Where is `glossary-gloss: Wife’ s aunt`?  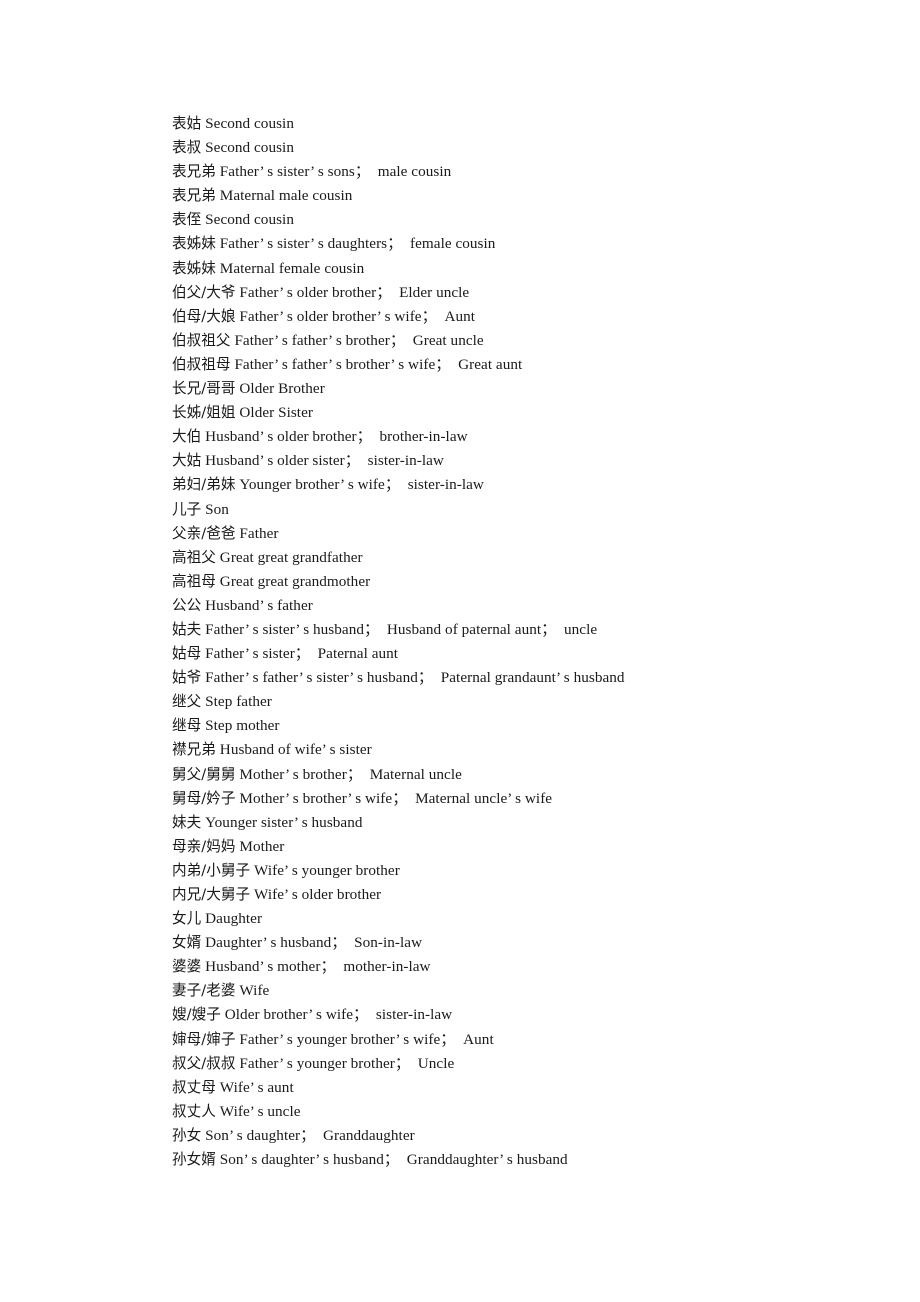 glossary-gloss: Wife’ s aunt is located at coordinates (256, 1087).